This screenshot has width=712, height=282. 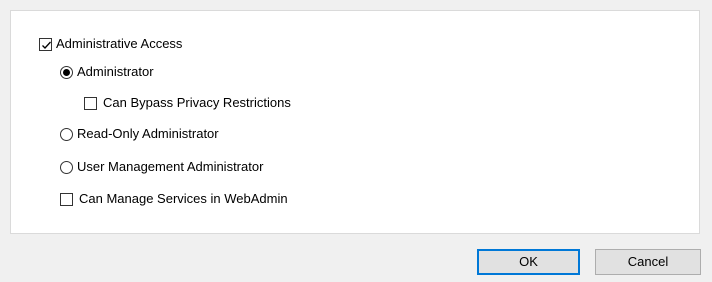 I want to click on admin-access-checkbox, so click(x=45, y=44).